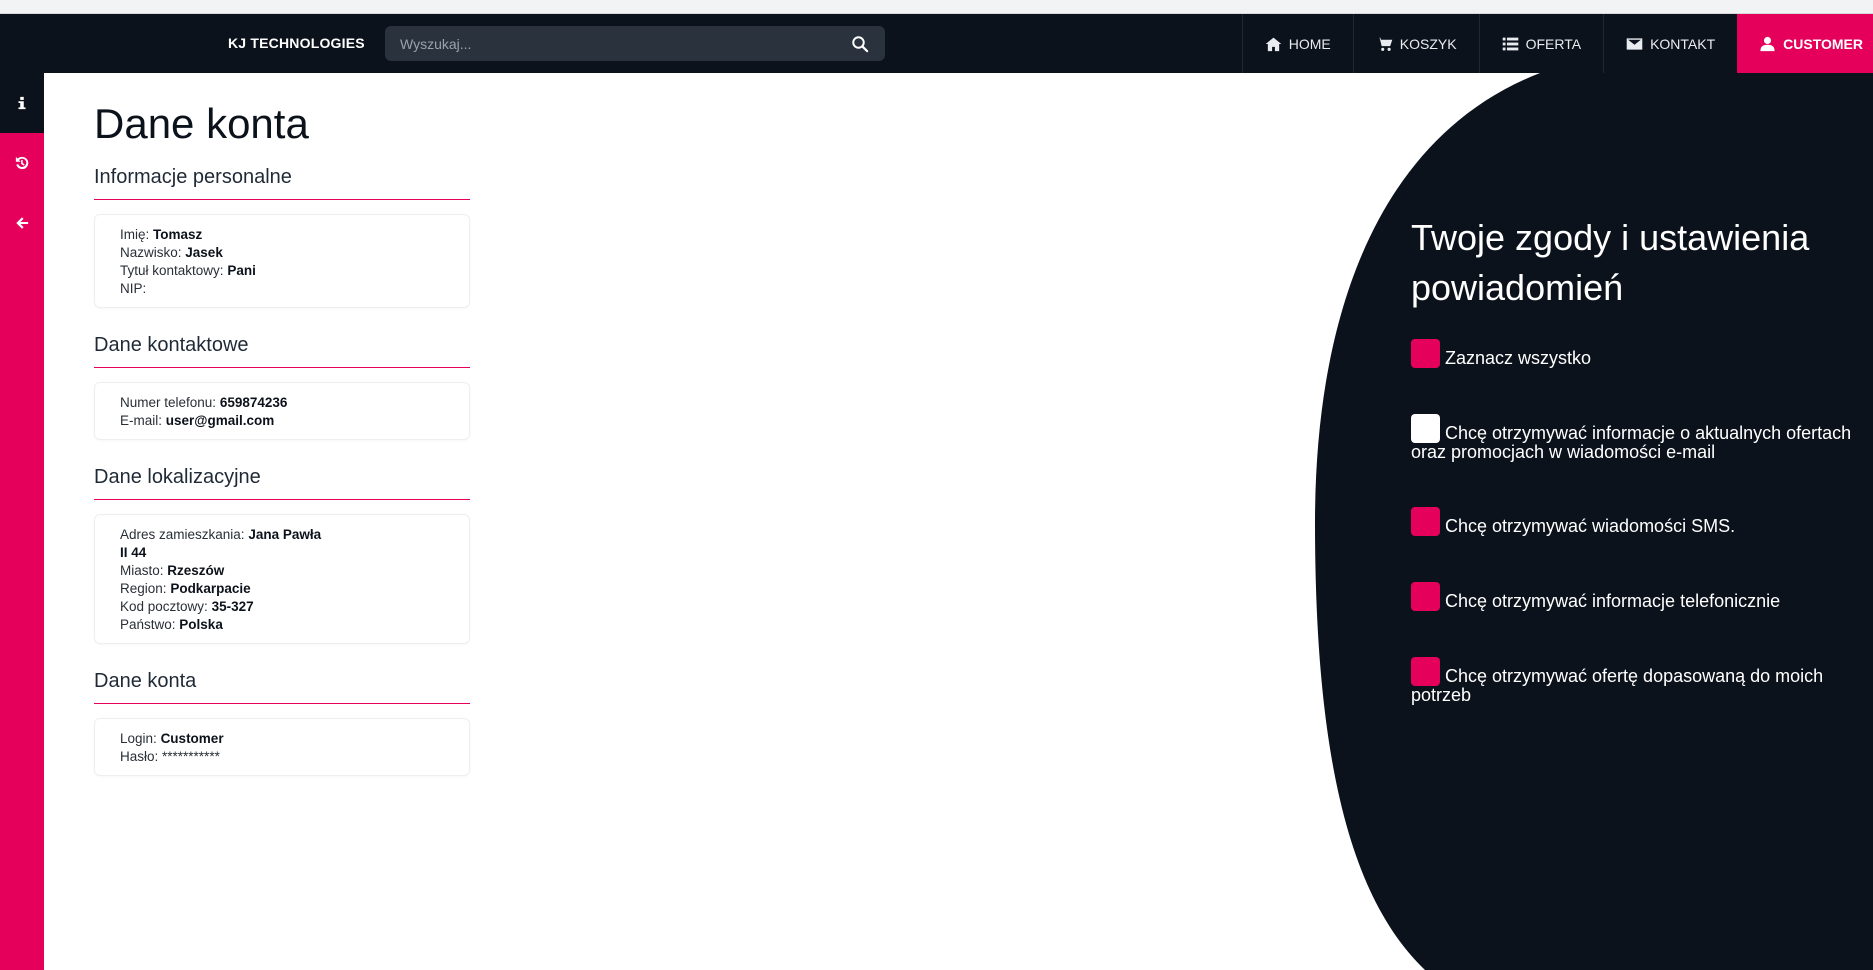  Describe the element at coordinates (201, 123) in the screenshot. I see `page-title: Dane konta` at that location.